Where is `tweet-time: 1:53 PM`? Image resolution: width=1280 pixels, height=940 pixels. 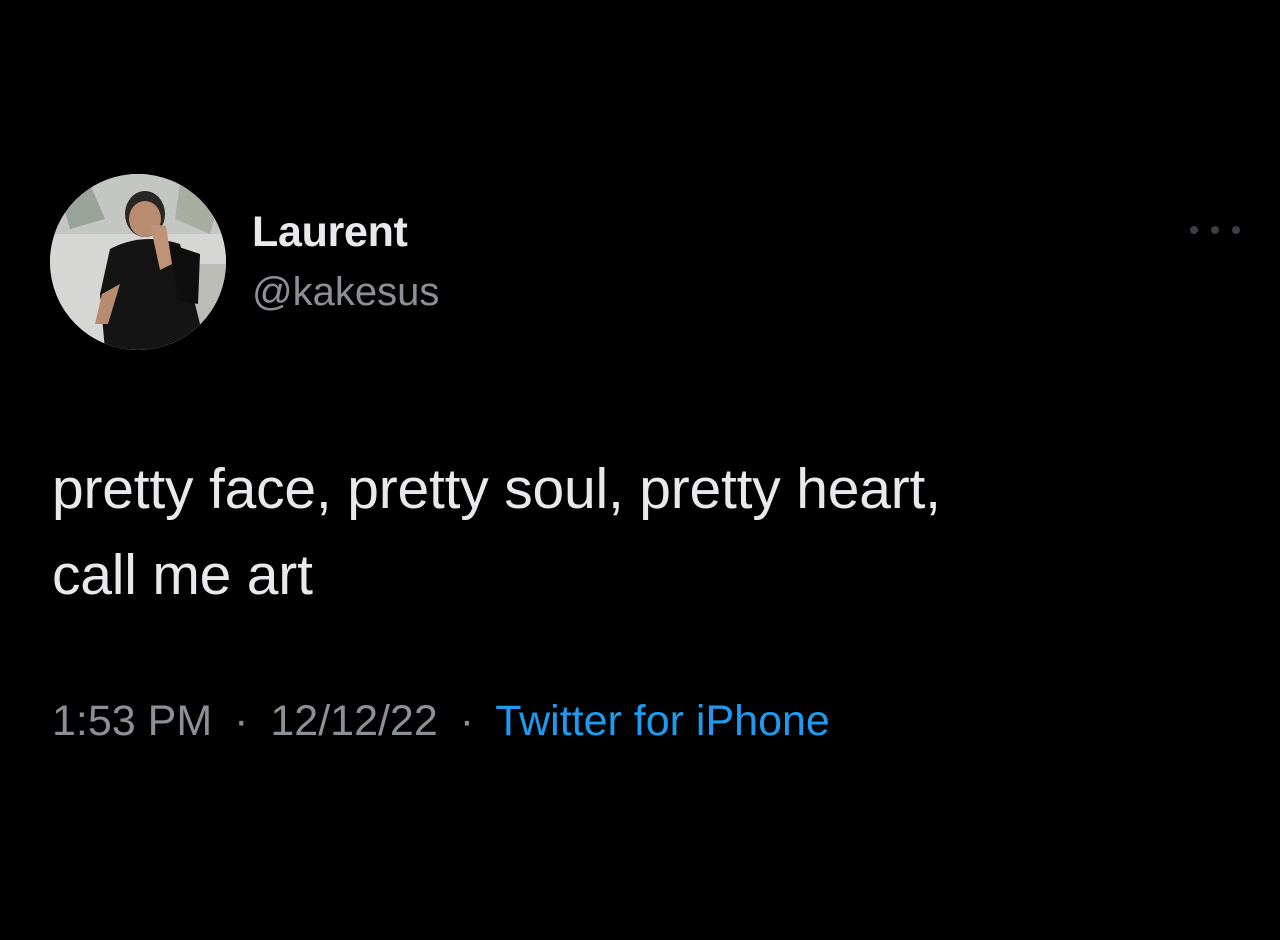
tweet-time: 1:53 PM is located at coordinates (132, 721).